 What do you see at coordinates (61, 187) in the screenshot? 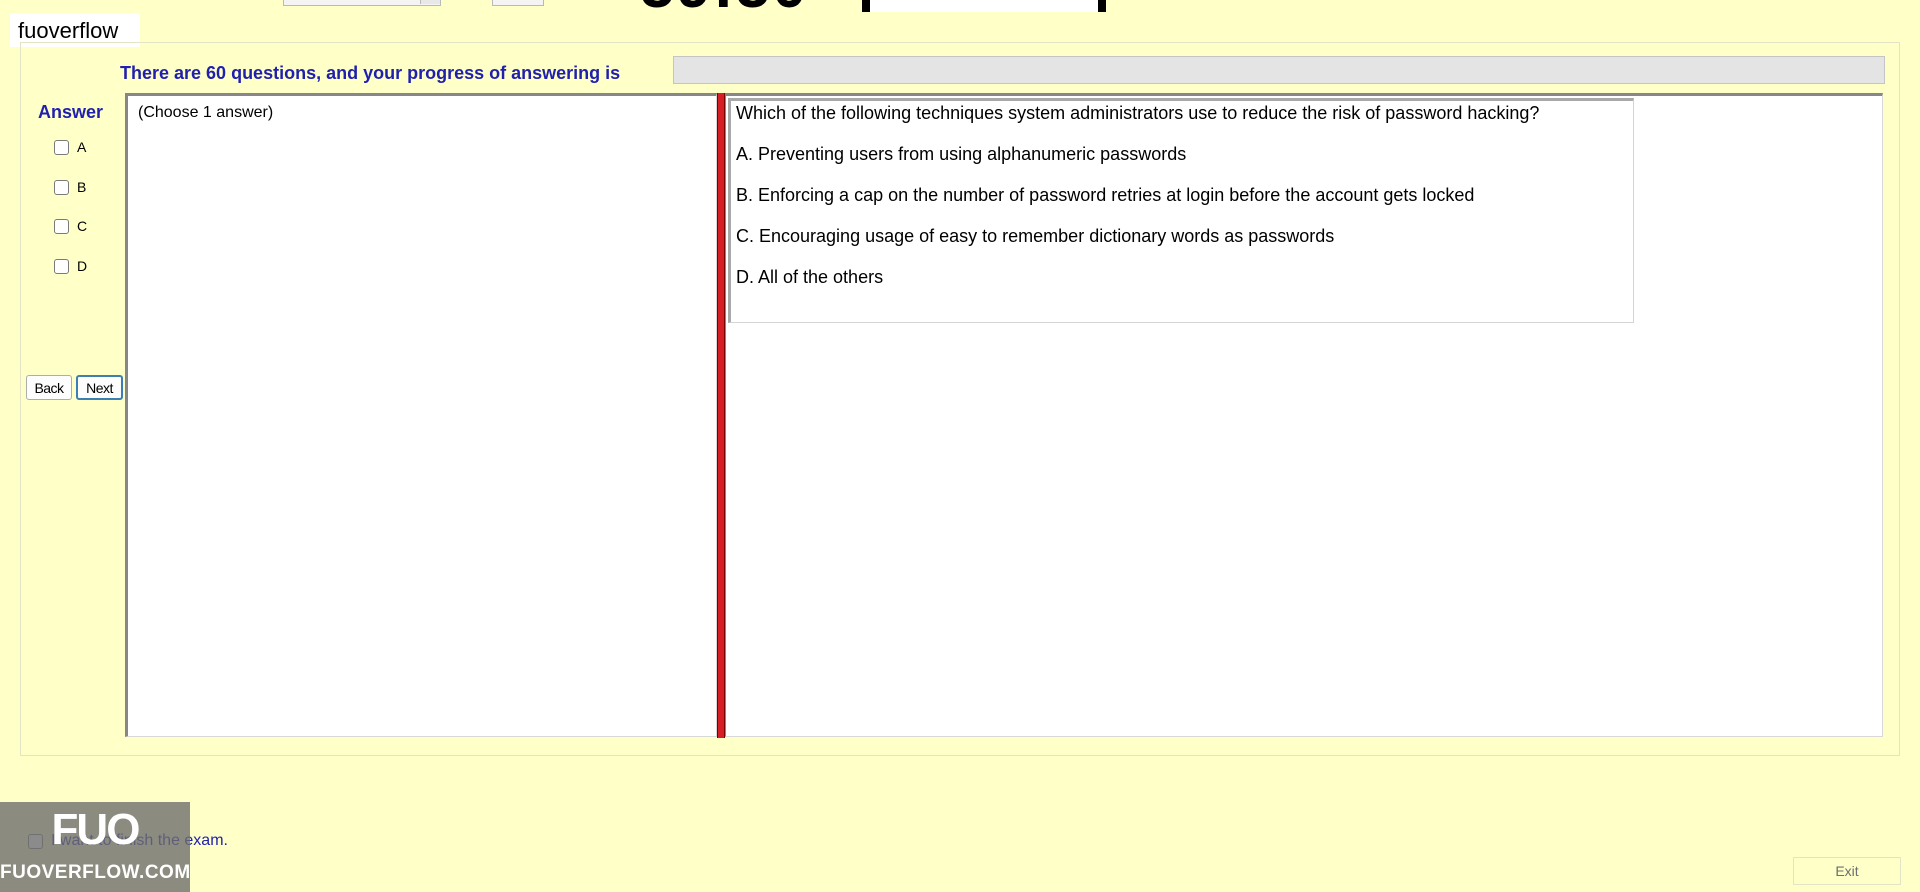
I see `checkbox-b` at bounding box center [61, 187].